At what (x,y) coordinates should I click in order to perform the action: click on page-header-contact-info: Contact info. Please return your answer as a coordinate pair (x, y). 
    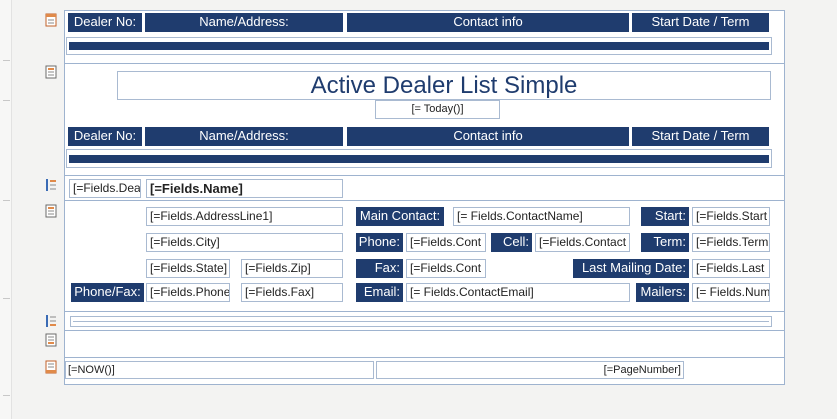
    Looking at the image, I should click on (488, 22).